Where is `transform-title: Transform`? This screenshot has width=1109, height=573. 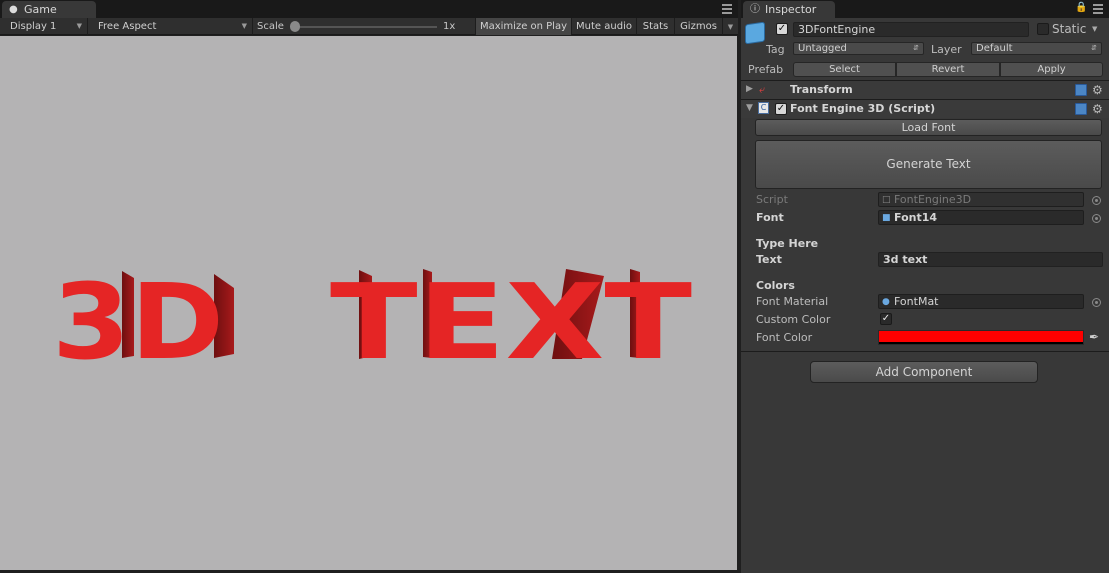 transform-title: Transform is located at coordinates (821, 89).